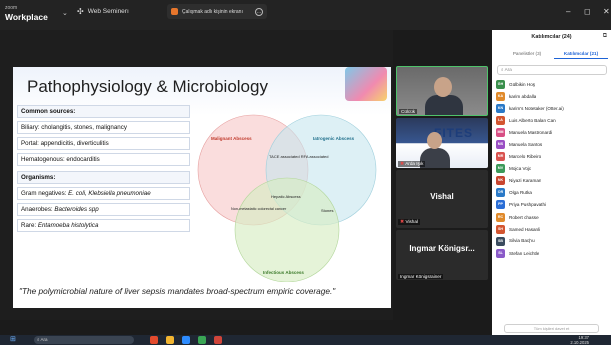 The image size is (611, 345). I want to click on brand-name: Workplace, so click(26, 17).